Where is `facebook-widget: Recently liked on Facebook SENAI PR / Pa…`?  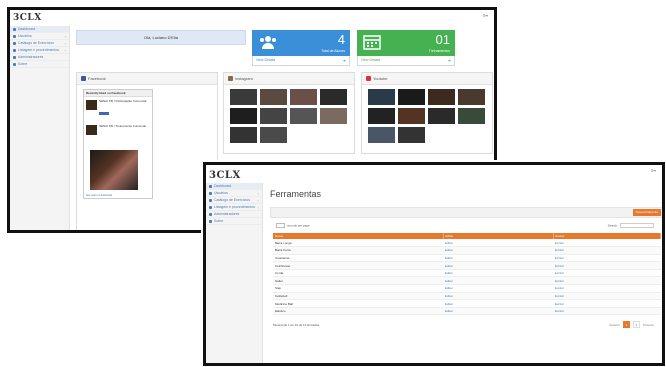
facebook-widget: Recently liked on Facebook SENAI PR / Pa… is located at coordinates (118, 144).